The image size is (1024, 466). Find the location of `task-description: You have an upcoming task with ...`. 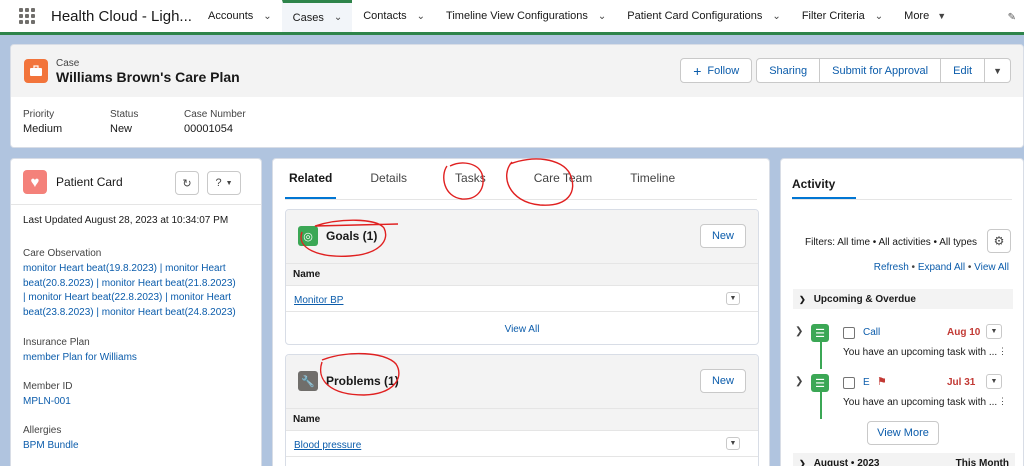

task-description: You have an upcoming task with ... is located at coordinates (920, 402).